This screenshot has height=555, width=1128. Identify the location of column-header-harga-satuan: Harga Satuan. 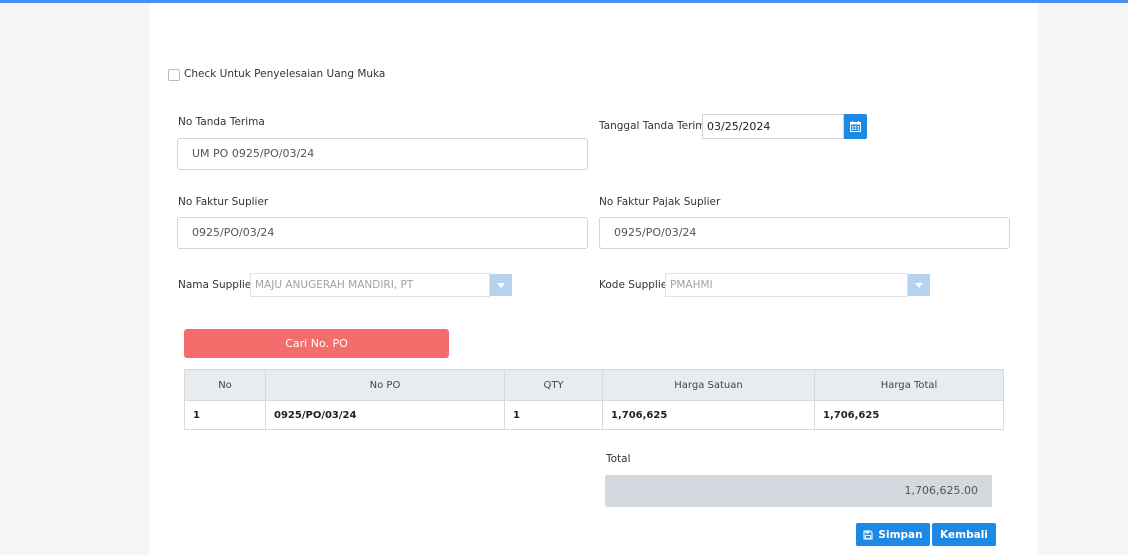
(708, 385).